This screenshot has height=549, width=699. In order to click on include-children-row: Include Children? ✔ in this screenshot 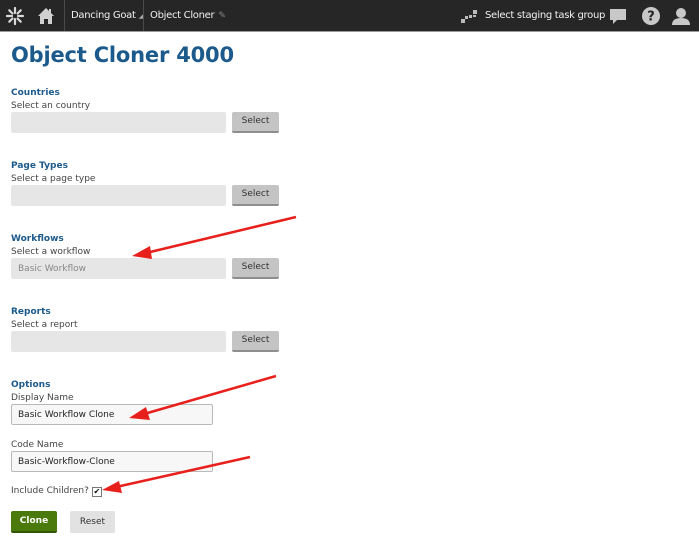, I will do `click(56, 491)`.